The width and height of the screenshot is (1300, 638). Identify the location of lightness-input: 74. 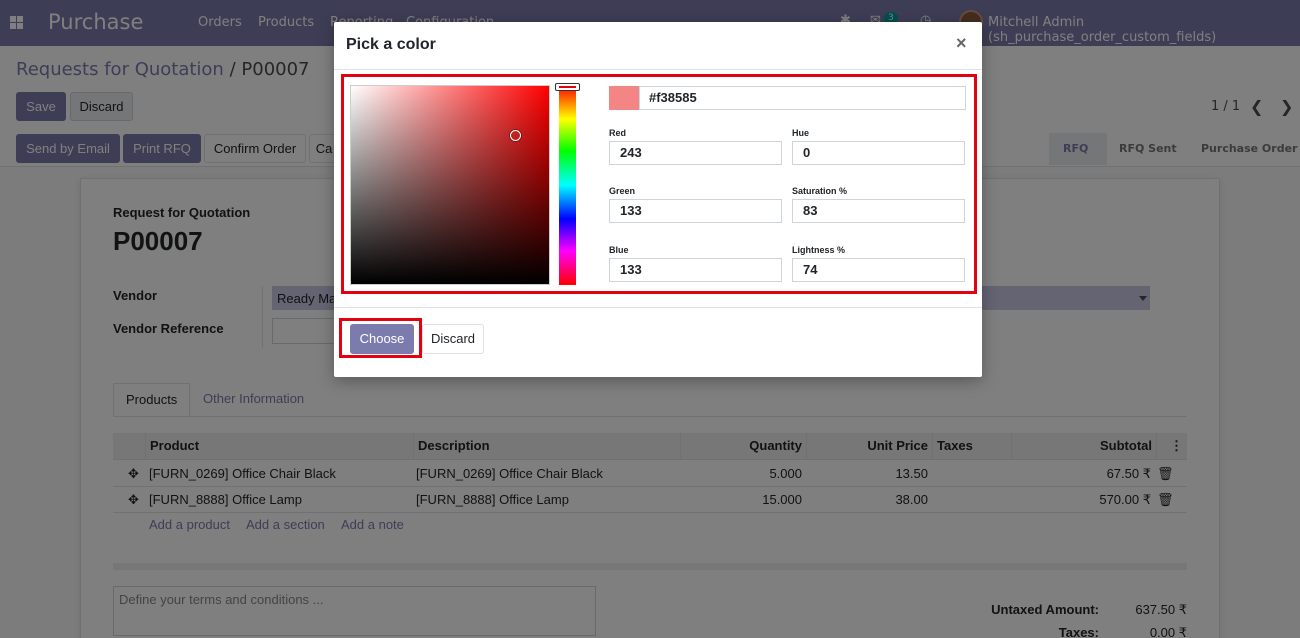
(878, 270).